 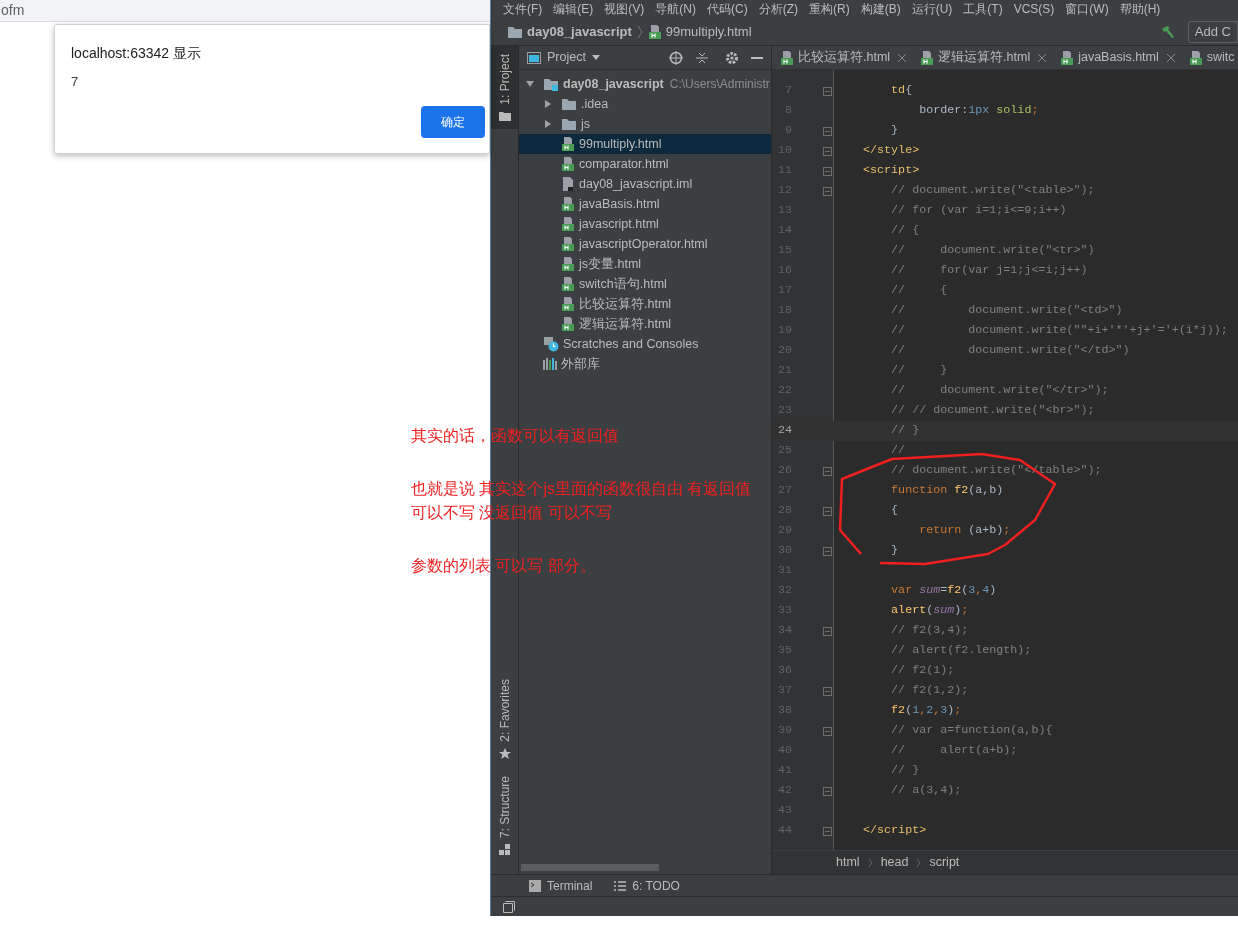 I want to click on collapse-icon, so click(x=702, y=57).